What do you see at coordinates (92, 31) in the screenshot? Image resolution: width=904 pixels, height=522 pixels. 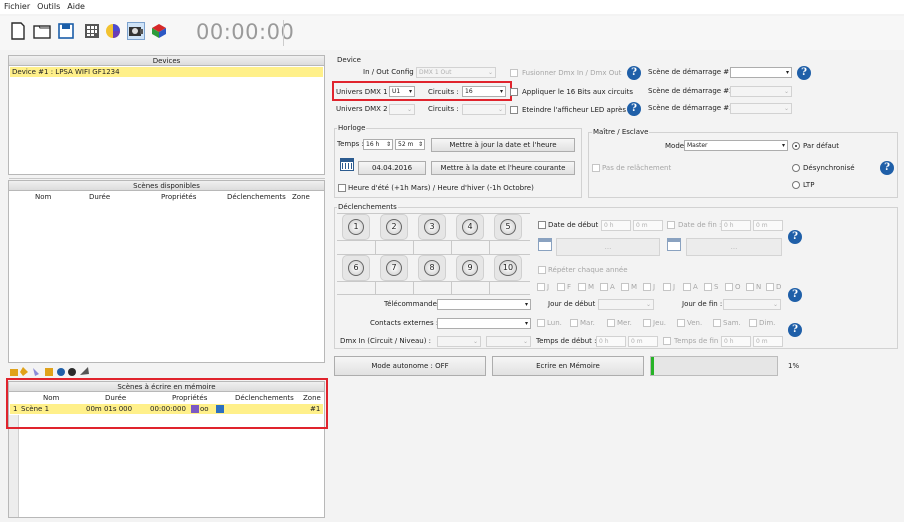 I see `calculator-icon` at bounding box center [92, 31].